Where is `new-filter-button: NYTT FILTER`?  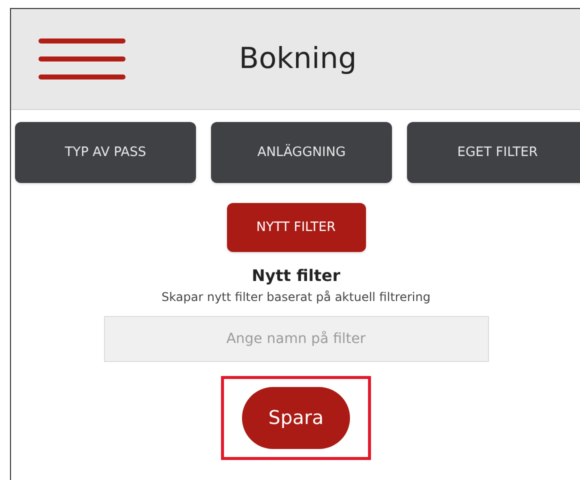
new-filter-button: NYTT FILTER is located at coordinates (296, 227).